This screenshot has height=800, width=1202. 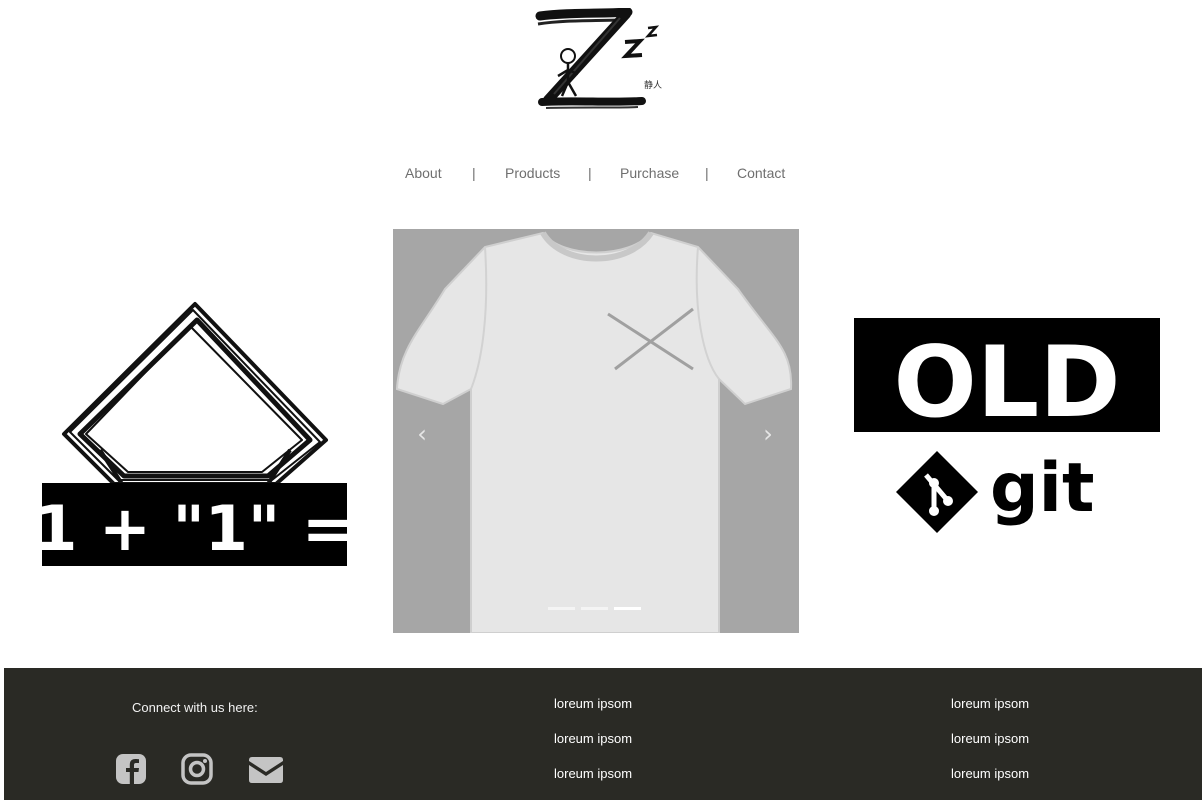 I want to click on chevron-left-icon: ‹, so click(x=422, y=434).